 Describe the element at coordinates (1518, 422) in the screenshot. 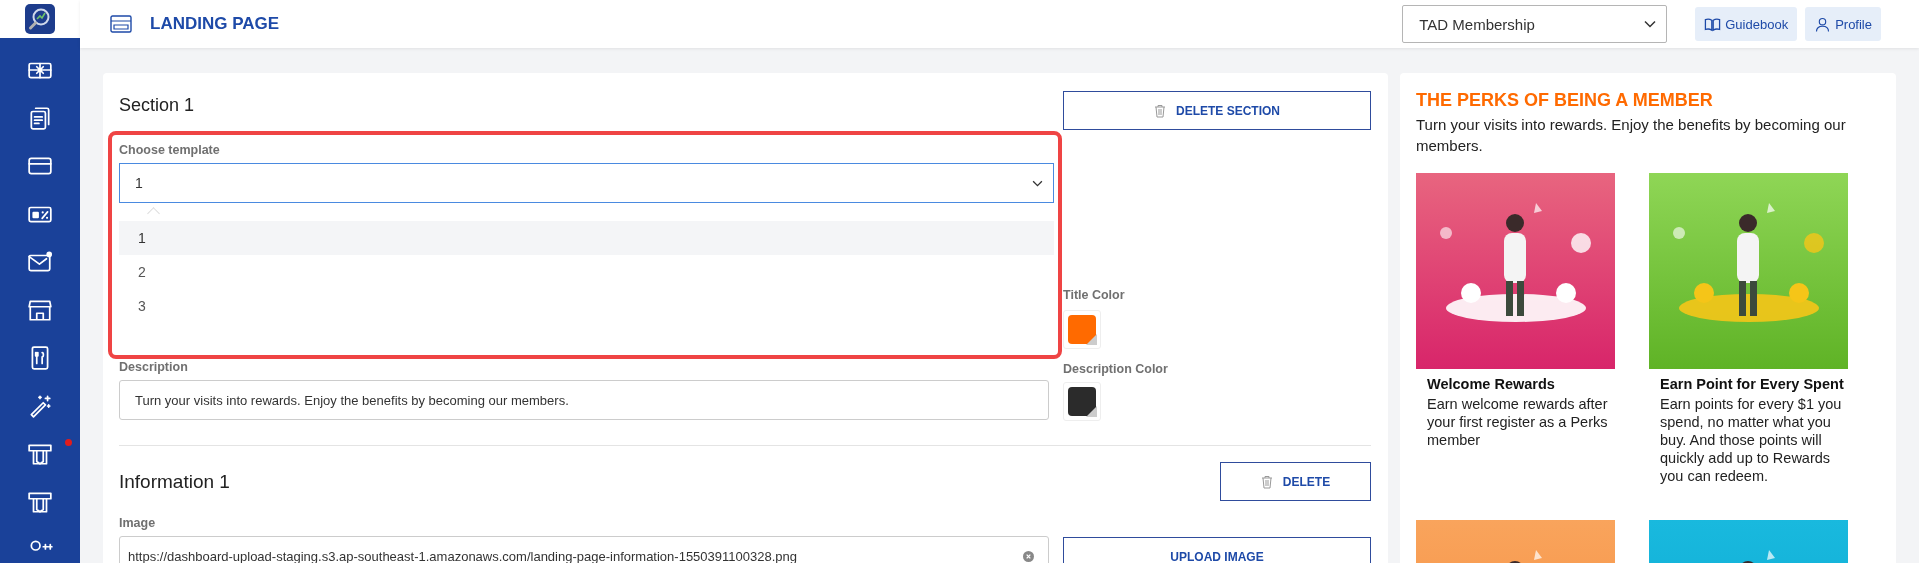

I see `perk-description: Earn welcome rewards after your first register as a Perks member` at that location.